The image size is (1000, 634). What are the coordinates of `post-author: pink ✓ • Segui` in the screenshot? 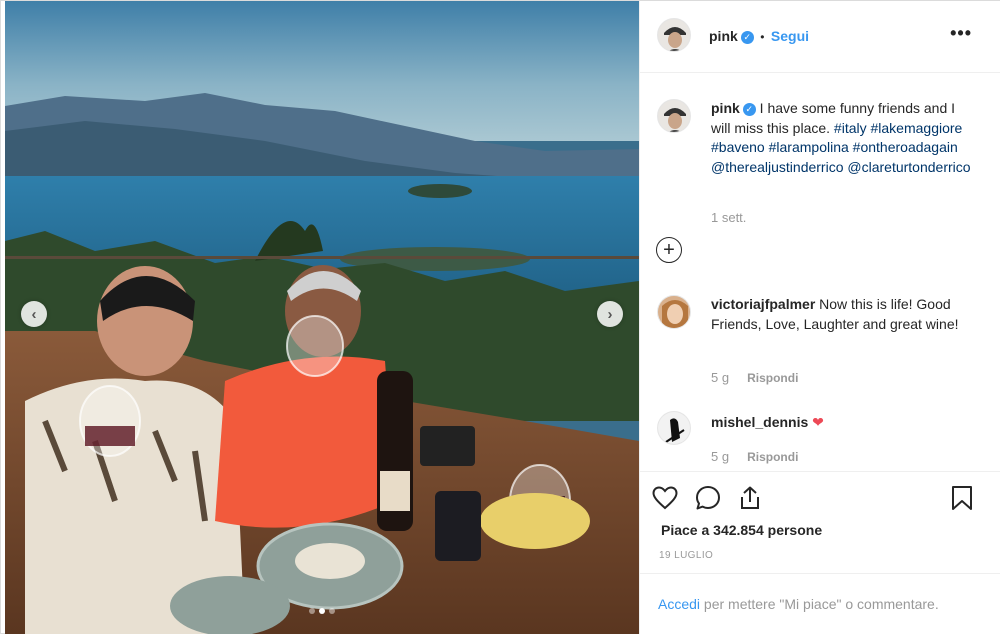 It's located at (759, 37).